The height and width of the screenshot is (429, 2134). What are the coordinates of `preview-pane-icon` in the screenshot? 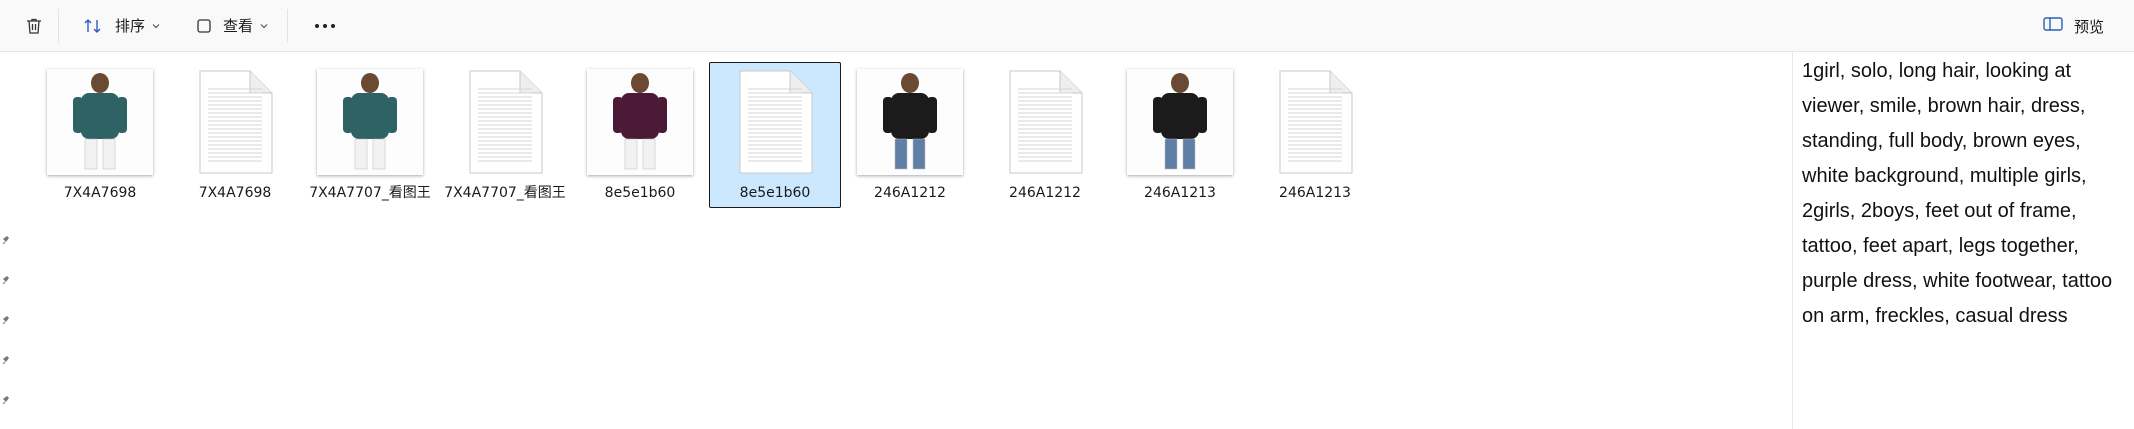 It's located at (2053, 26).